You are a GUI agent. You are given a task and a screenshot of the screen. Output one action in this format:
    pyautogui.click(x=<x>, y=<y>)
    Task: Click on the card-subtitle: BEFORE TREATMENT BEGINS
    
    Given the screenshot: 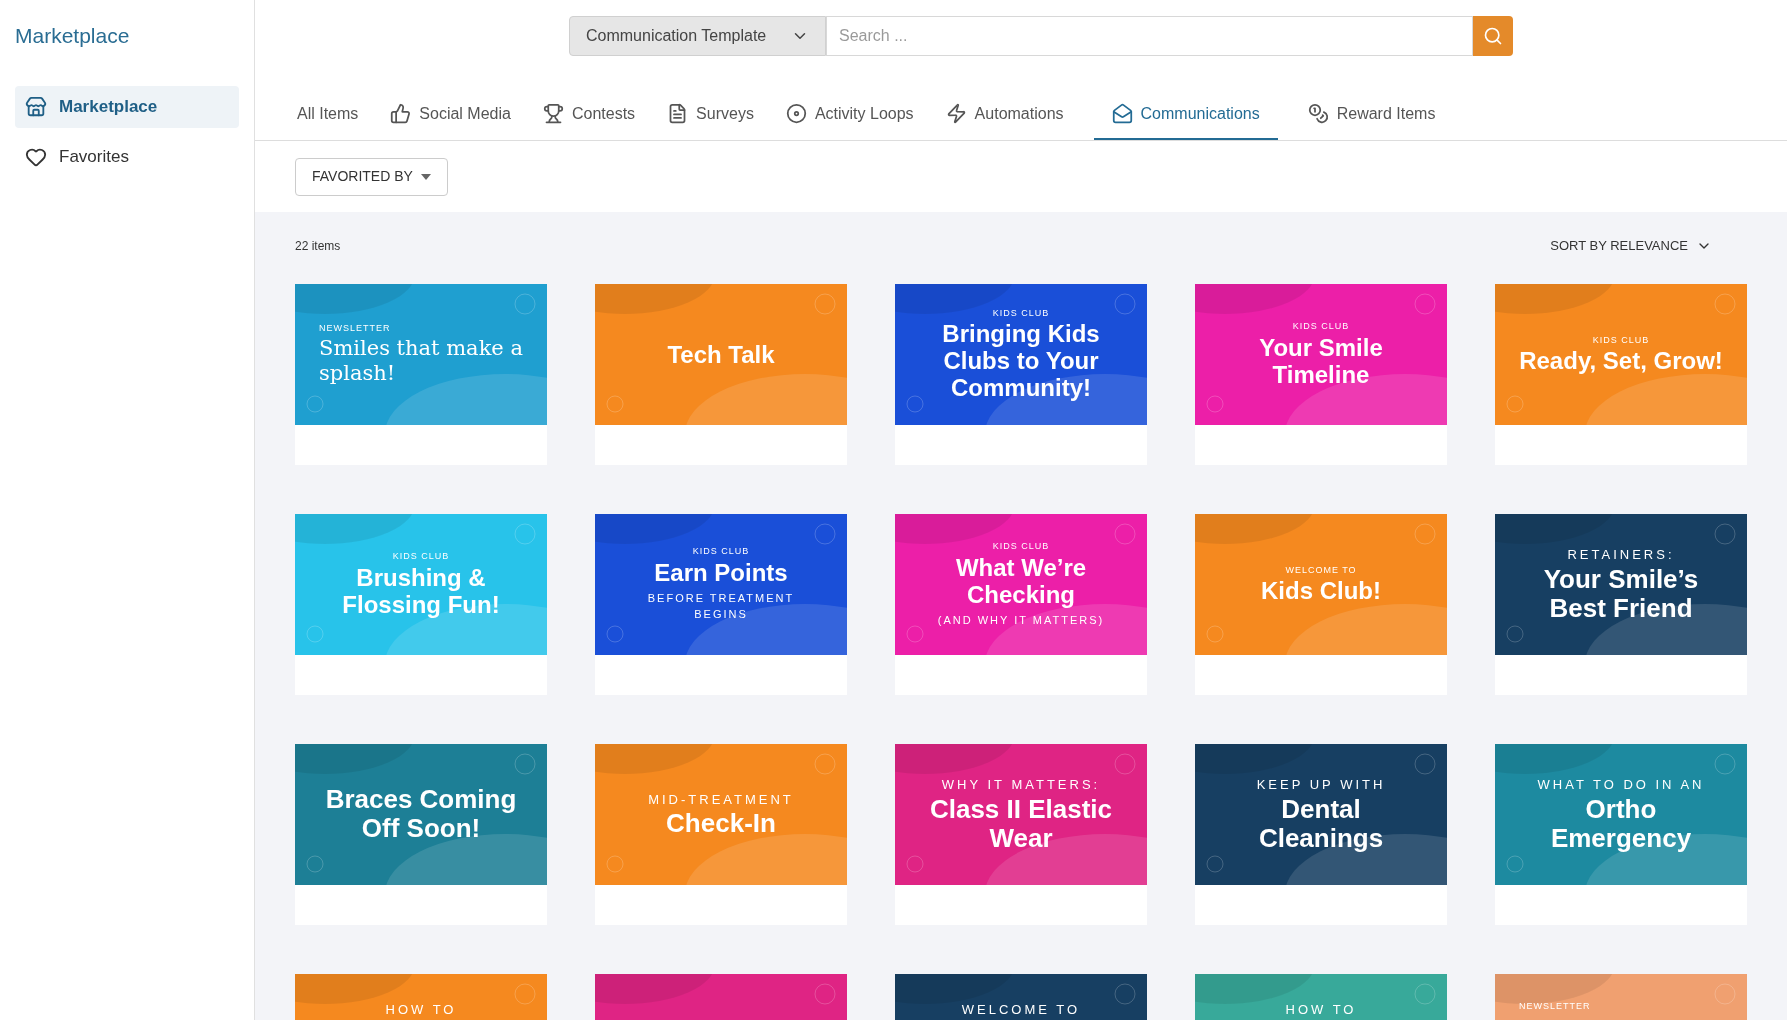 What is the action you would take?
    pyautogui.click(x=721, y=606)
    